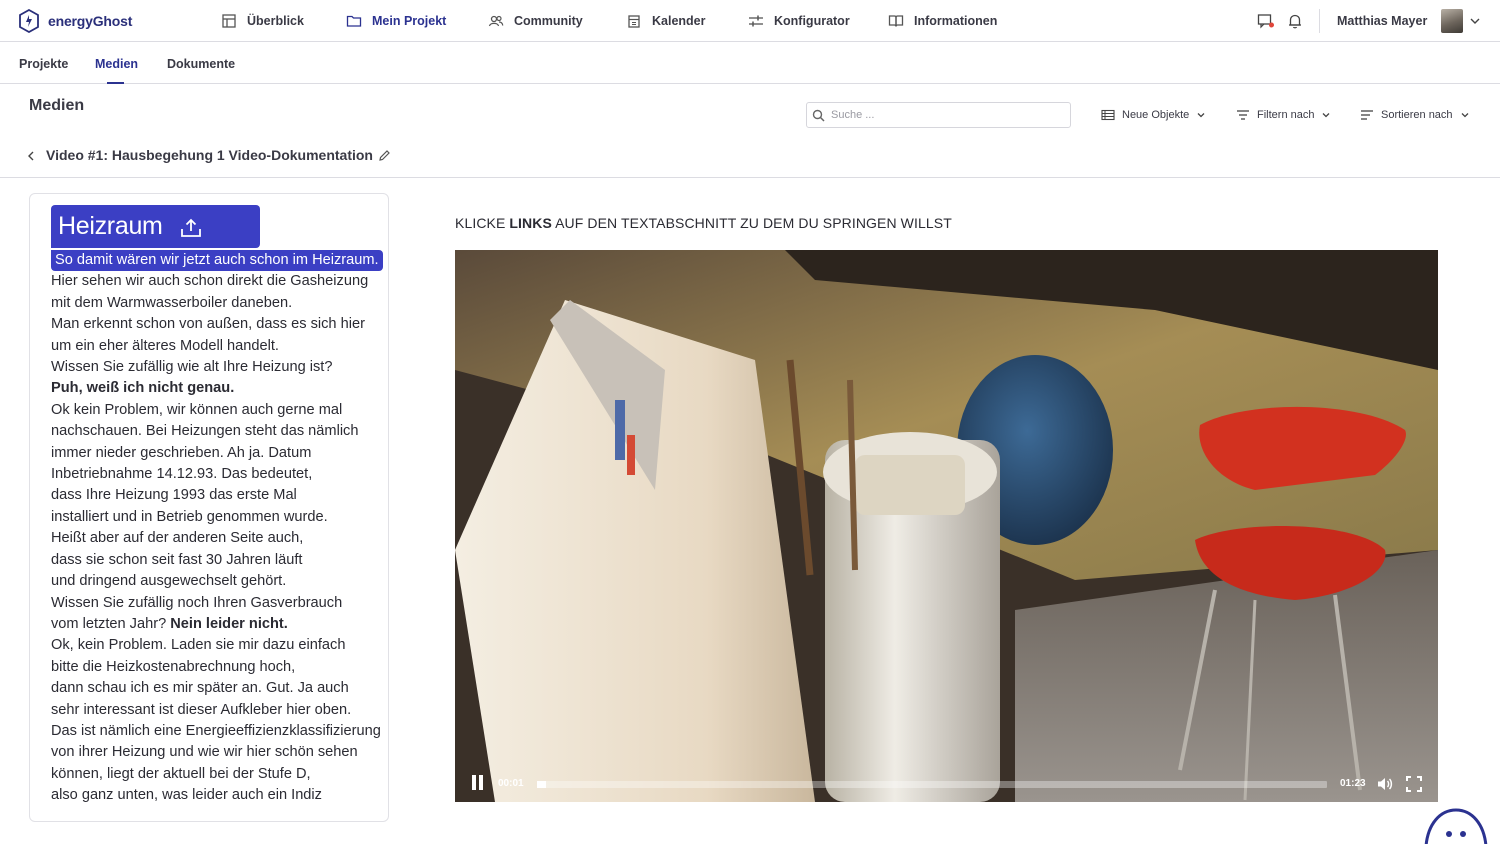 This screenshot has width=1500, height=844. Describe the element at coordinates (217, 560) in the screenshot. I see `transcript-line: dass sie schon seit fast 30 Jahren läuft` at that location.